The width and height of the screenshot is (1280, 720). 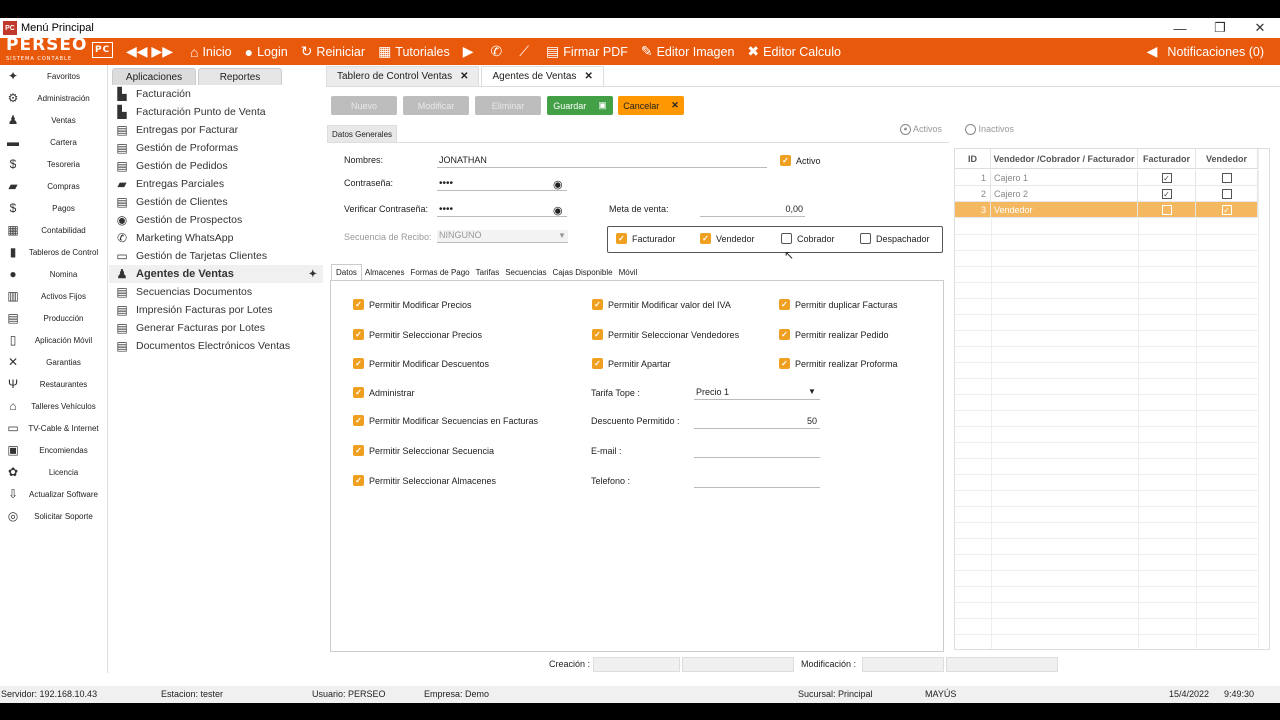 What do you see at coordinates (1167, 210) in the screenshot?
I see `row-facturador` at bounding box center [1167, 210].